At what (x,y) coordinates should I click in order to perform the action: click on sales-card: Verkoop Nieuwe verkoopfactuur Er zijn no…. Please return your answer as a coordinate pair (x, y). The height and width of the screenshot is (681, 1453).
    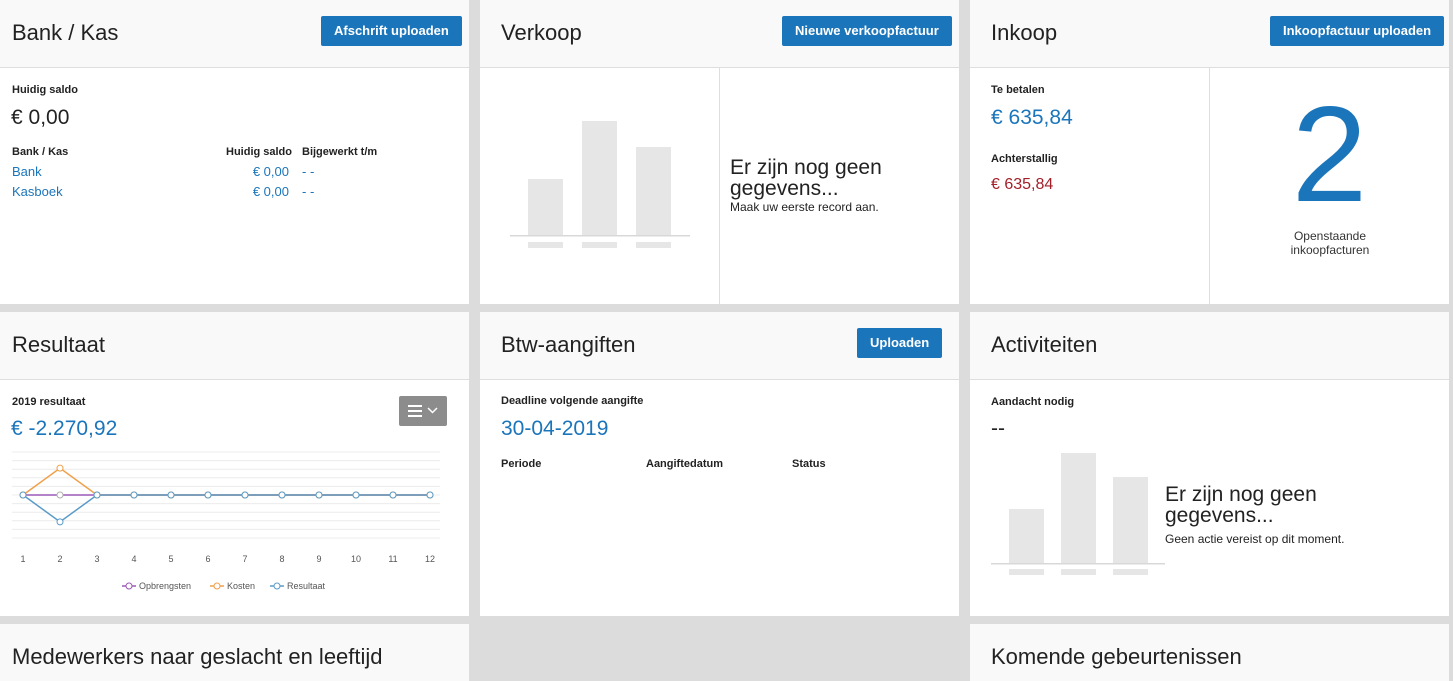
    Looking at the image, I should click on (719, 152).